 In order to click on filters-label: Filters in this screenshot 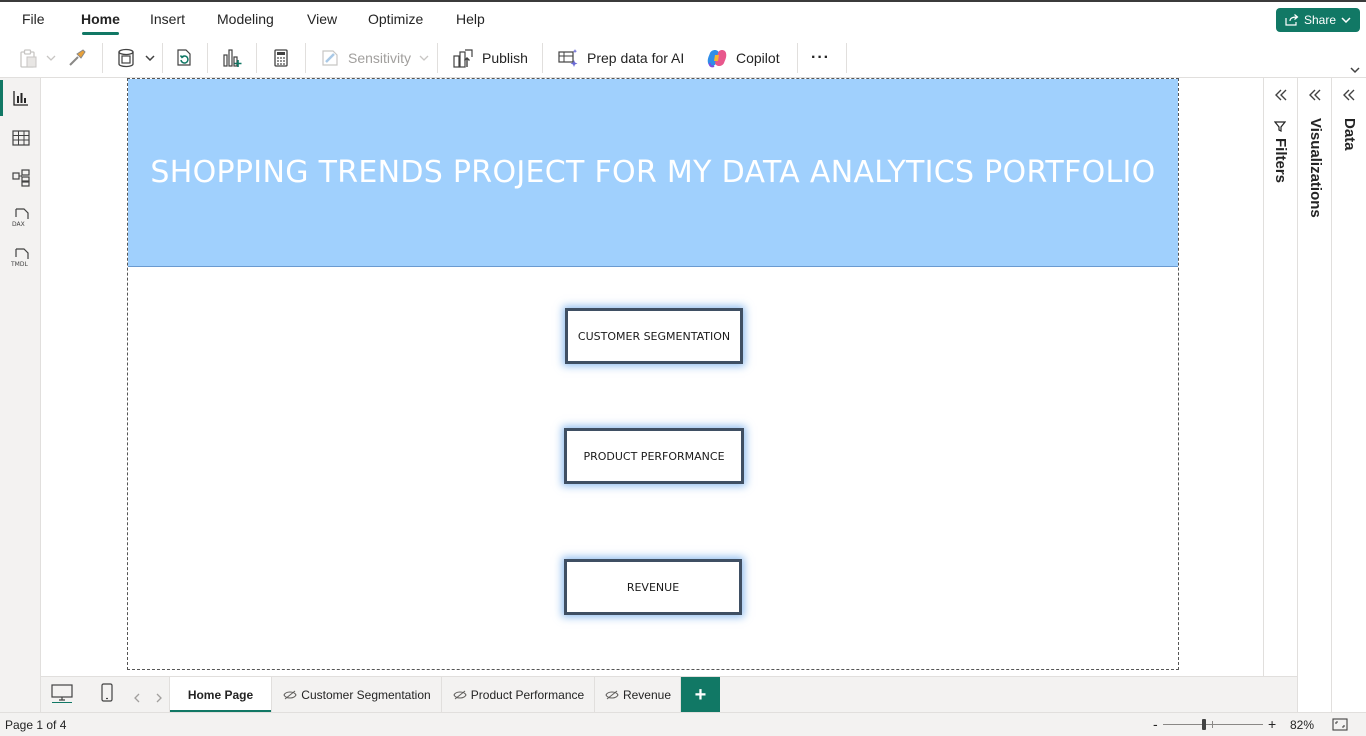, I will do `click(1280, 161)`.